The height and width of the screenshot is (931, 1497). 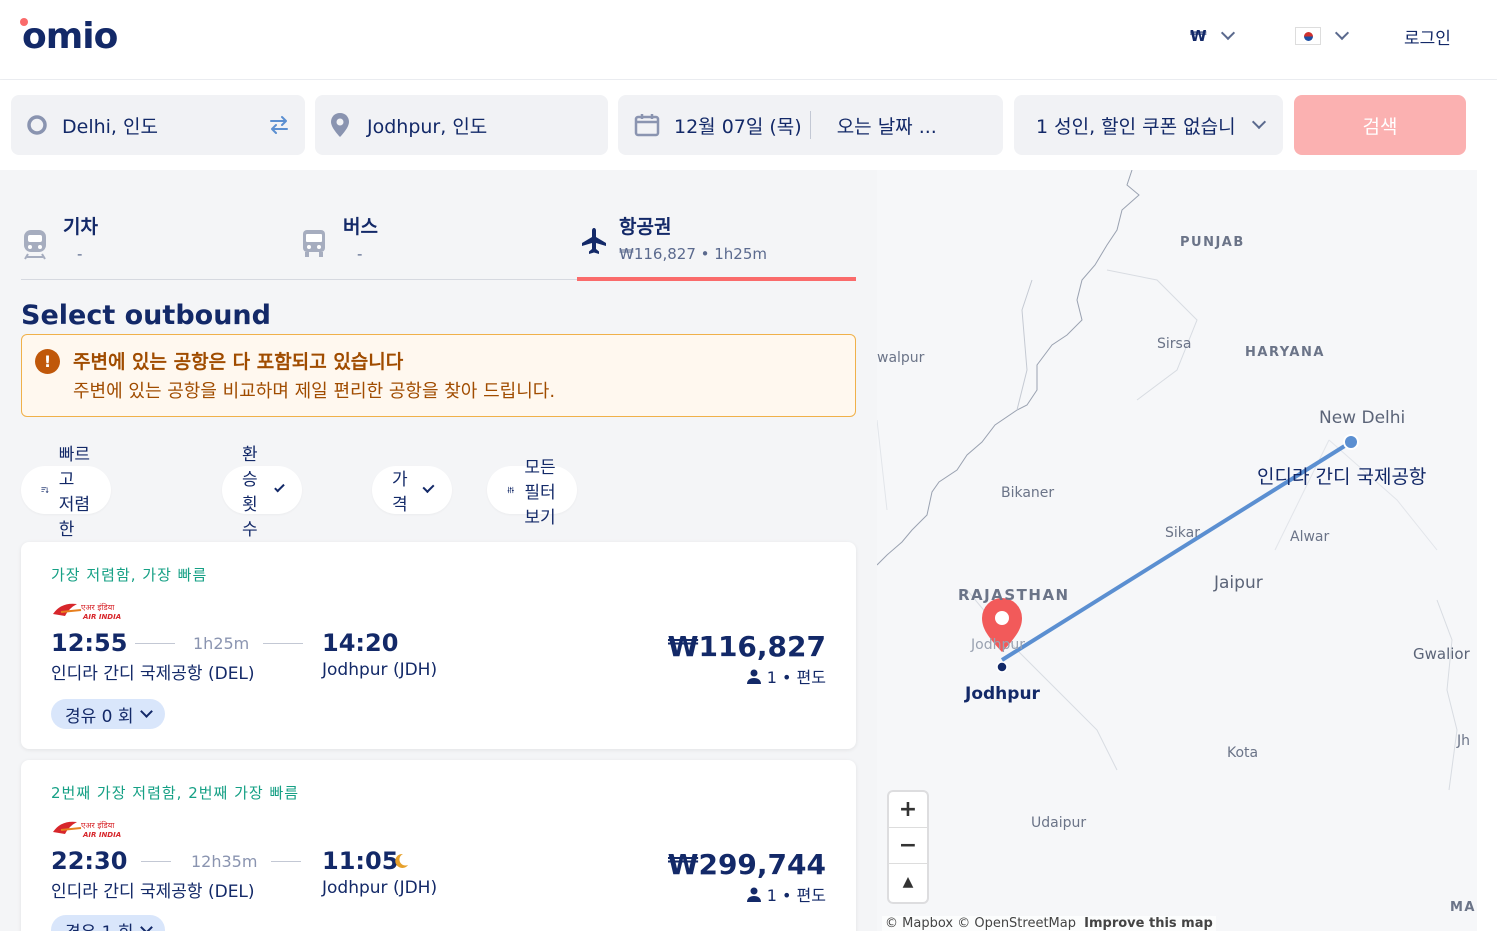 What do you see at coordinates (35, 245) in the screenshot?
I see `train-icon` at bounding box center [35, 245].